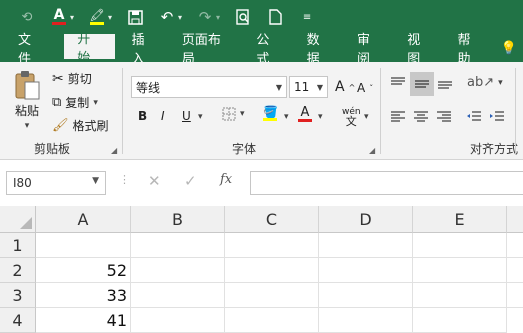 Image resolution: width=523 pixels, height=333 pixels. I want to click on lightbulb-icon: 💡, so click(509, 48).